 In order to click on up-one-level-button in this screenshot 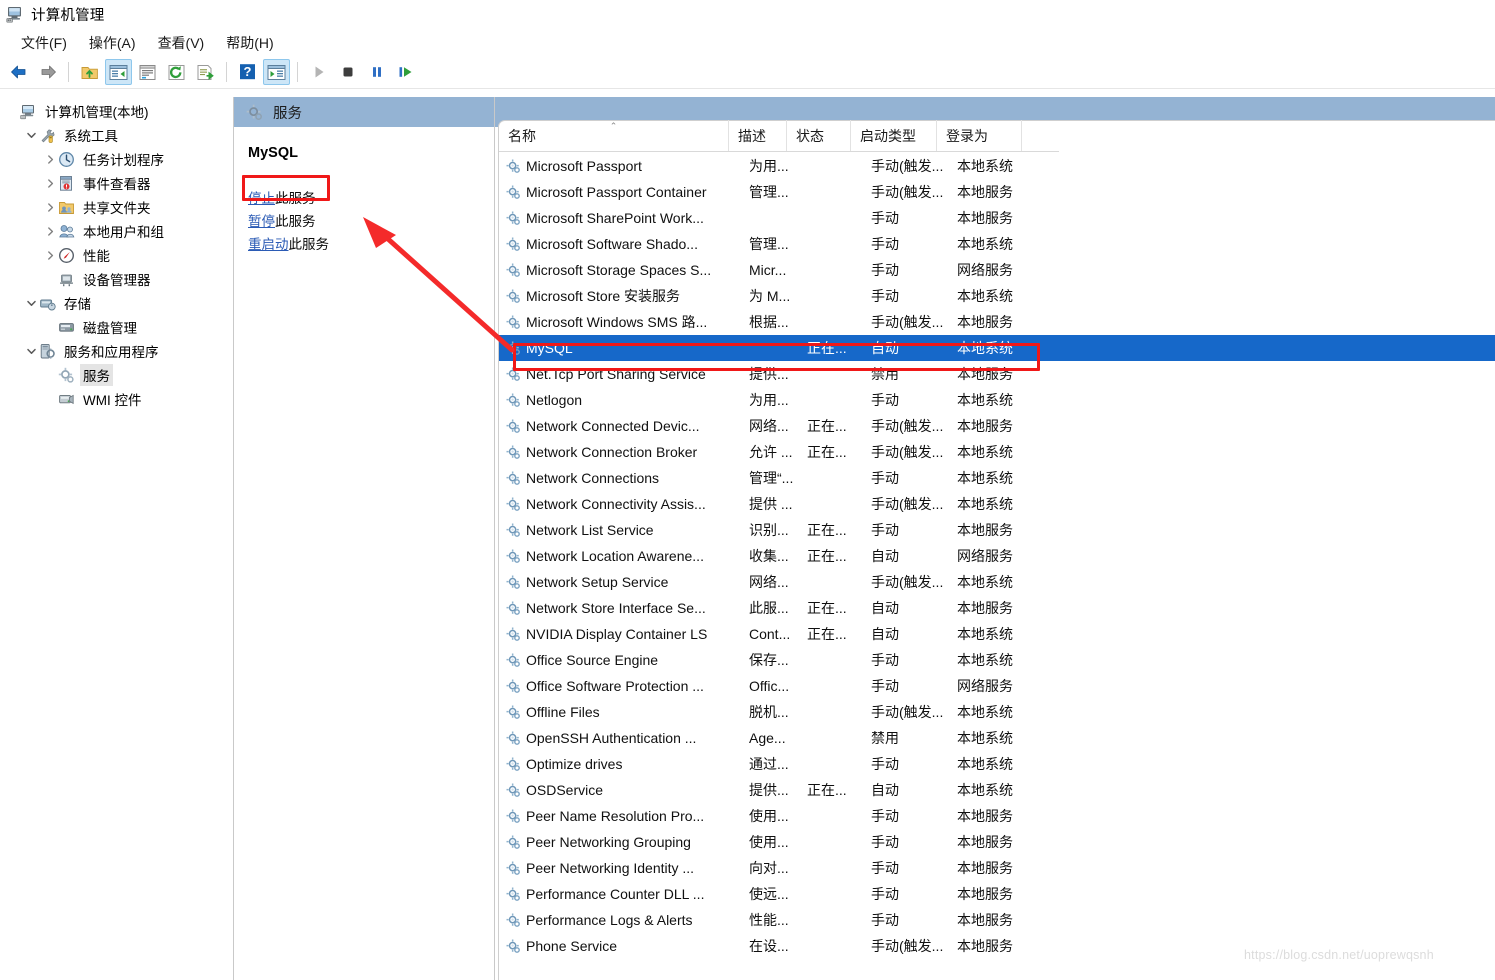, I will do `click(89, 72)`.